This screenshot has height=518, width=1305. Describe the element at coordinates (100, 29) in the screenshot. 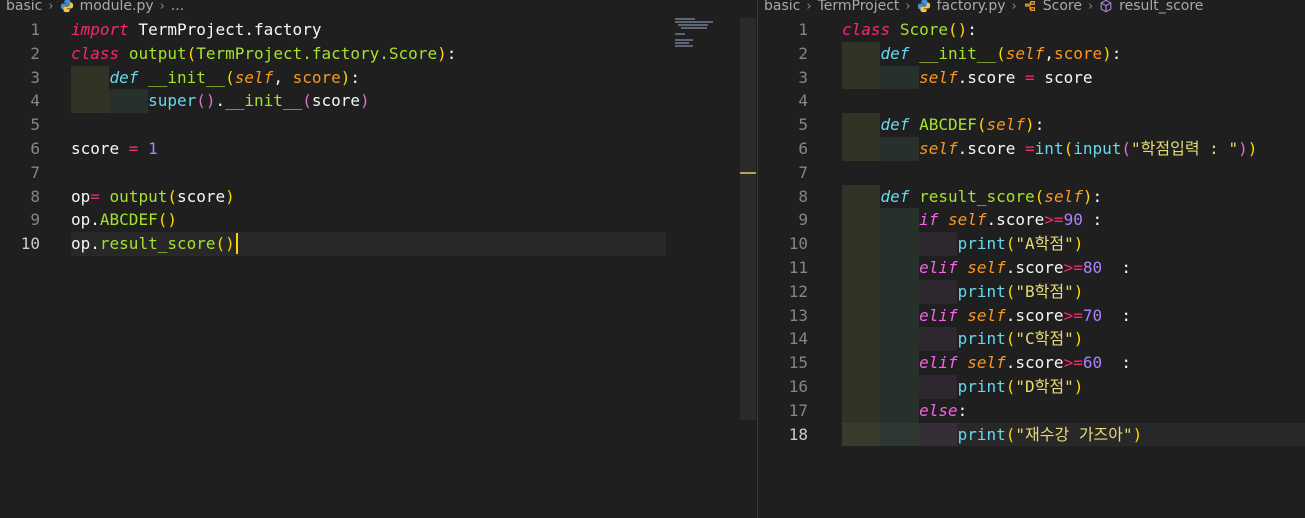

I see `code-token: import` at that location.